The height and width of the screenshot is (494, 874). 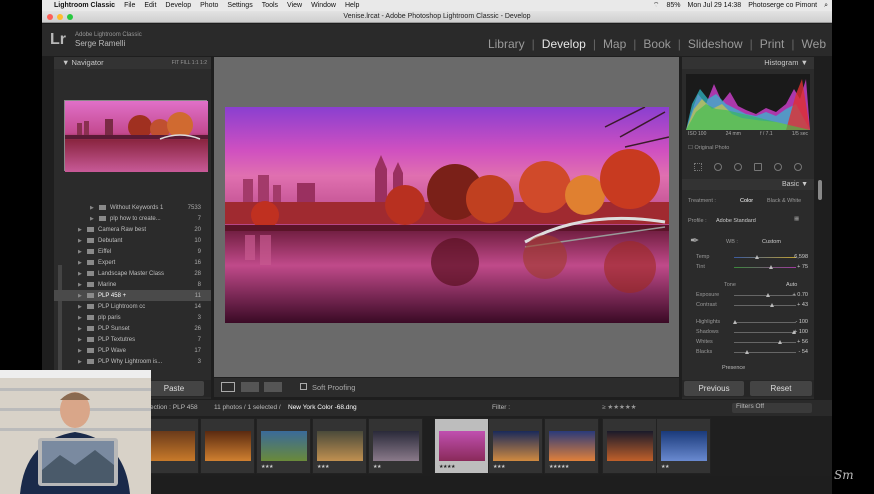 I want to click on slider-value: + 100, so click(x=793, y=332).